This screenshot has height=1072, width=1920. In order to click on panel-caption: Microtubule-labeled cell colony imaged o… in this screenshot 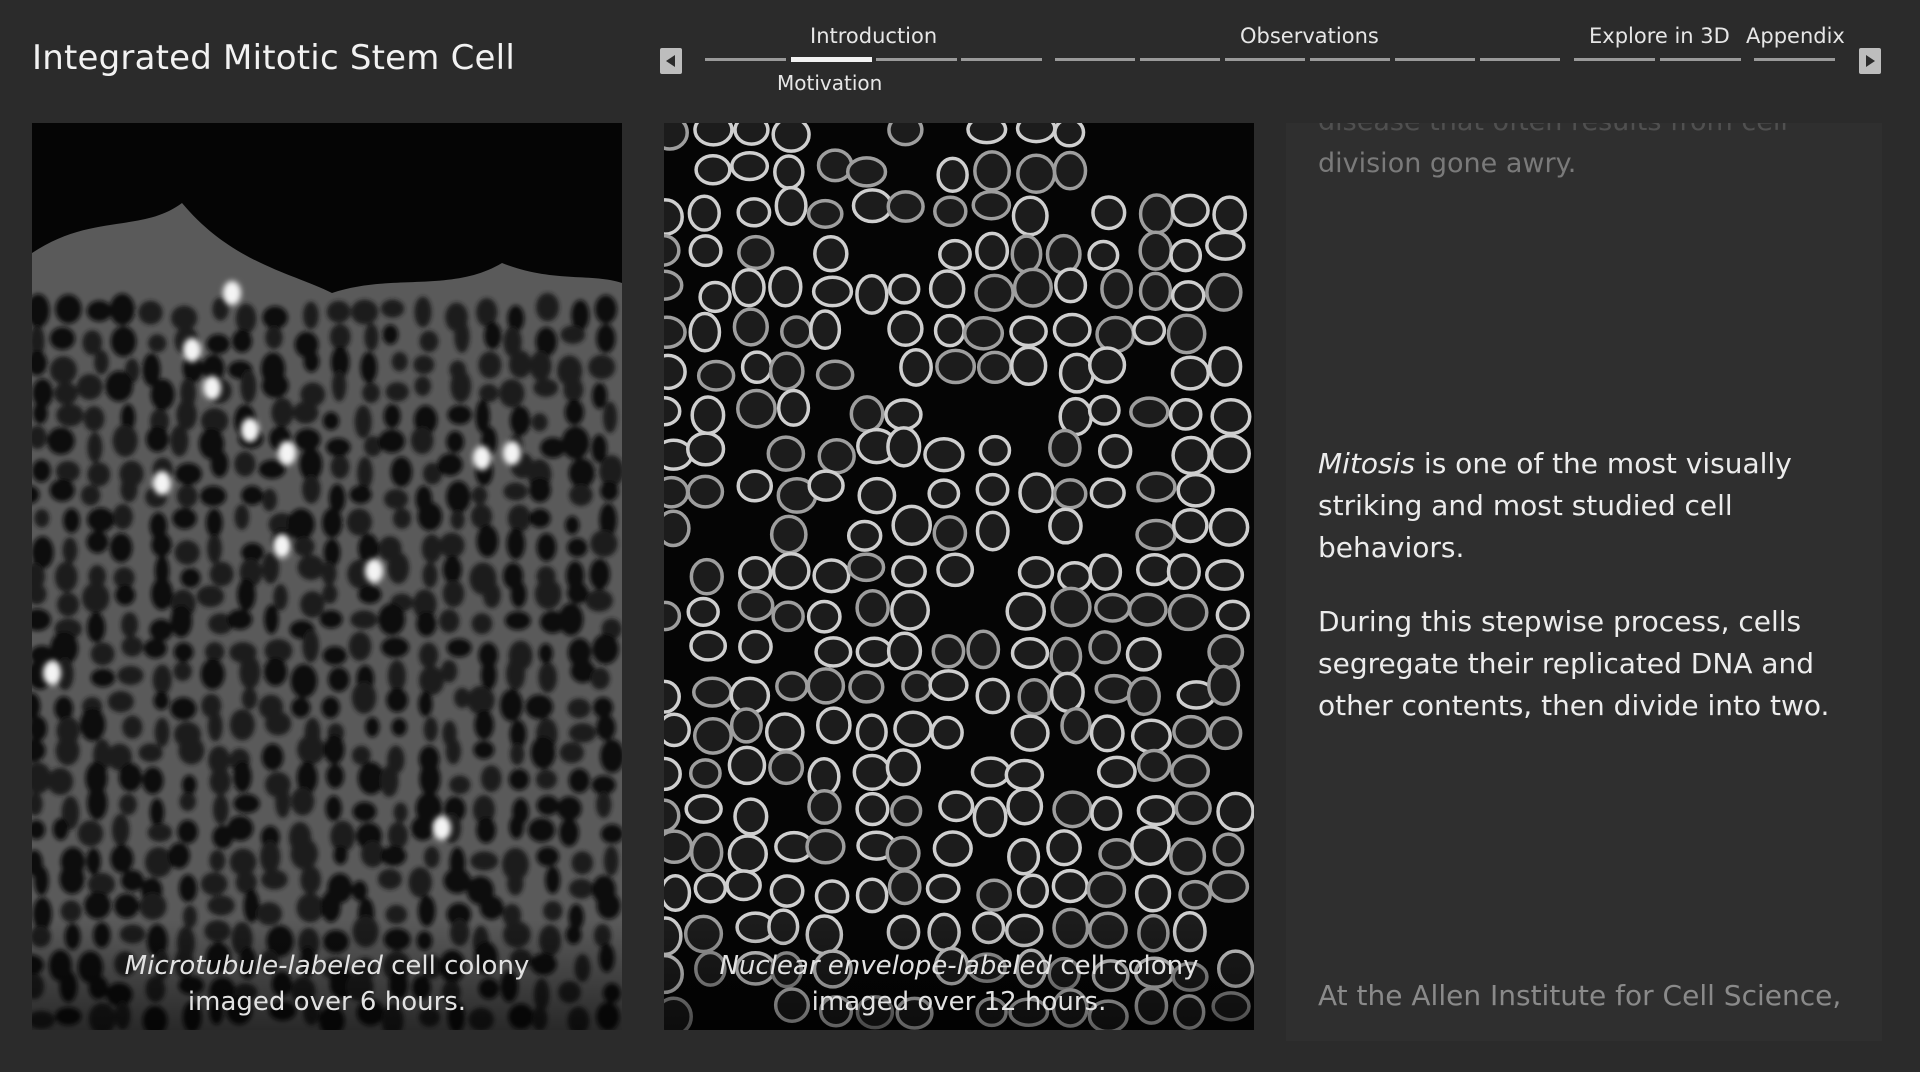, I will do `click(327, 975)`.